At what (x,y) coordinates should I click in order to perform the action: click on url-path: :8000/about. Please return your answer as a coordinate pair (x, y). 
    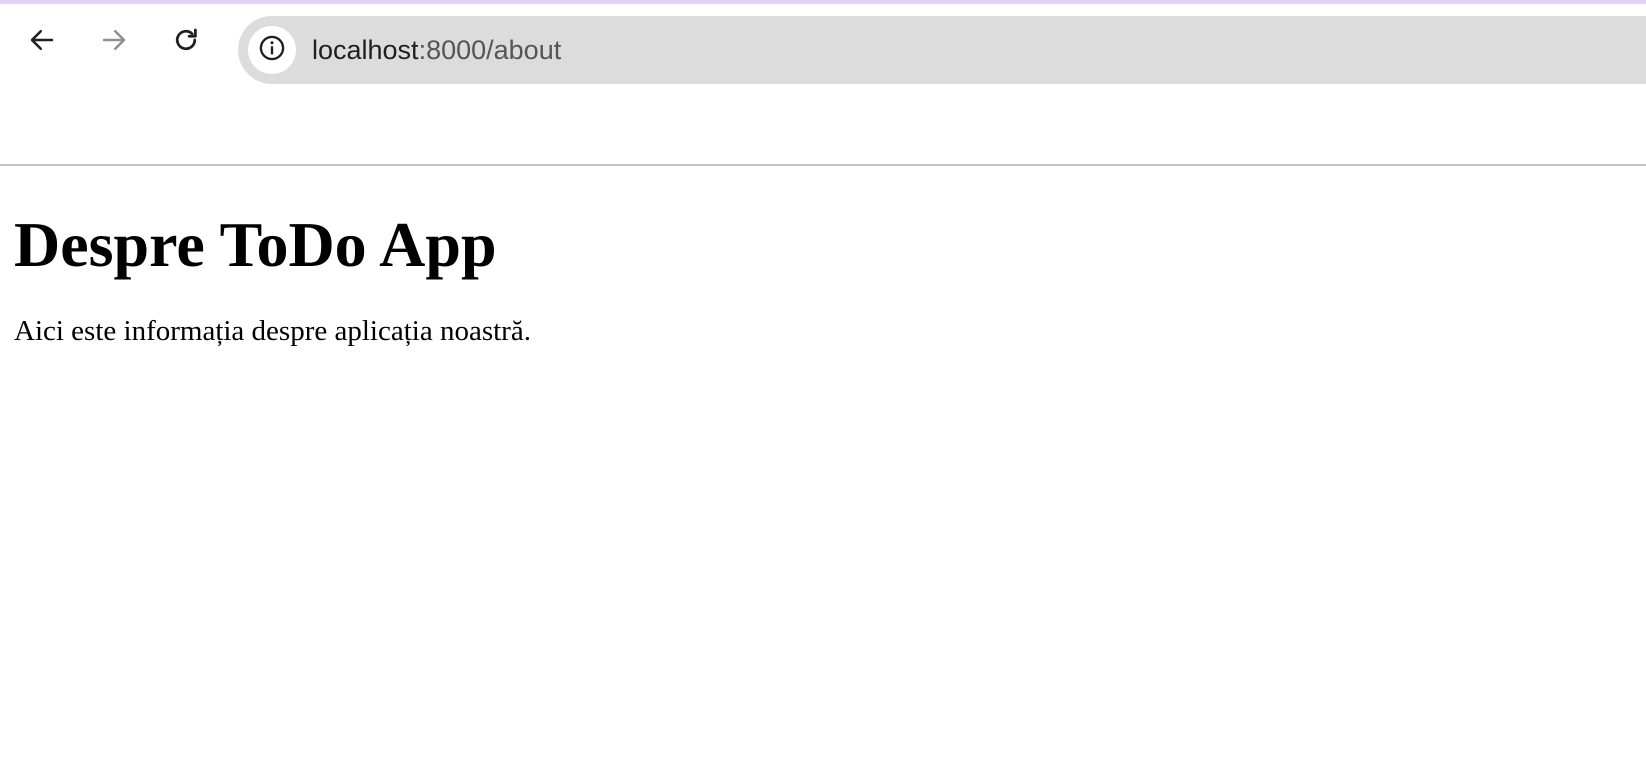
    Looking at the image, I should click on (490, 50).